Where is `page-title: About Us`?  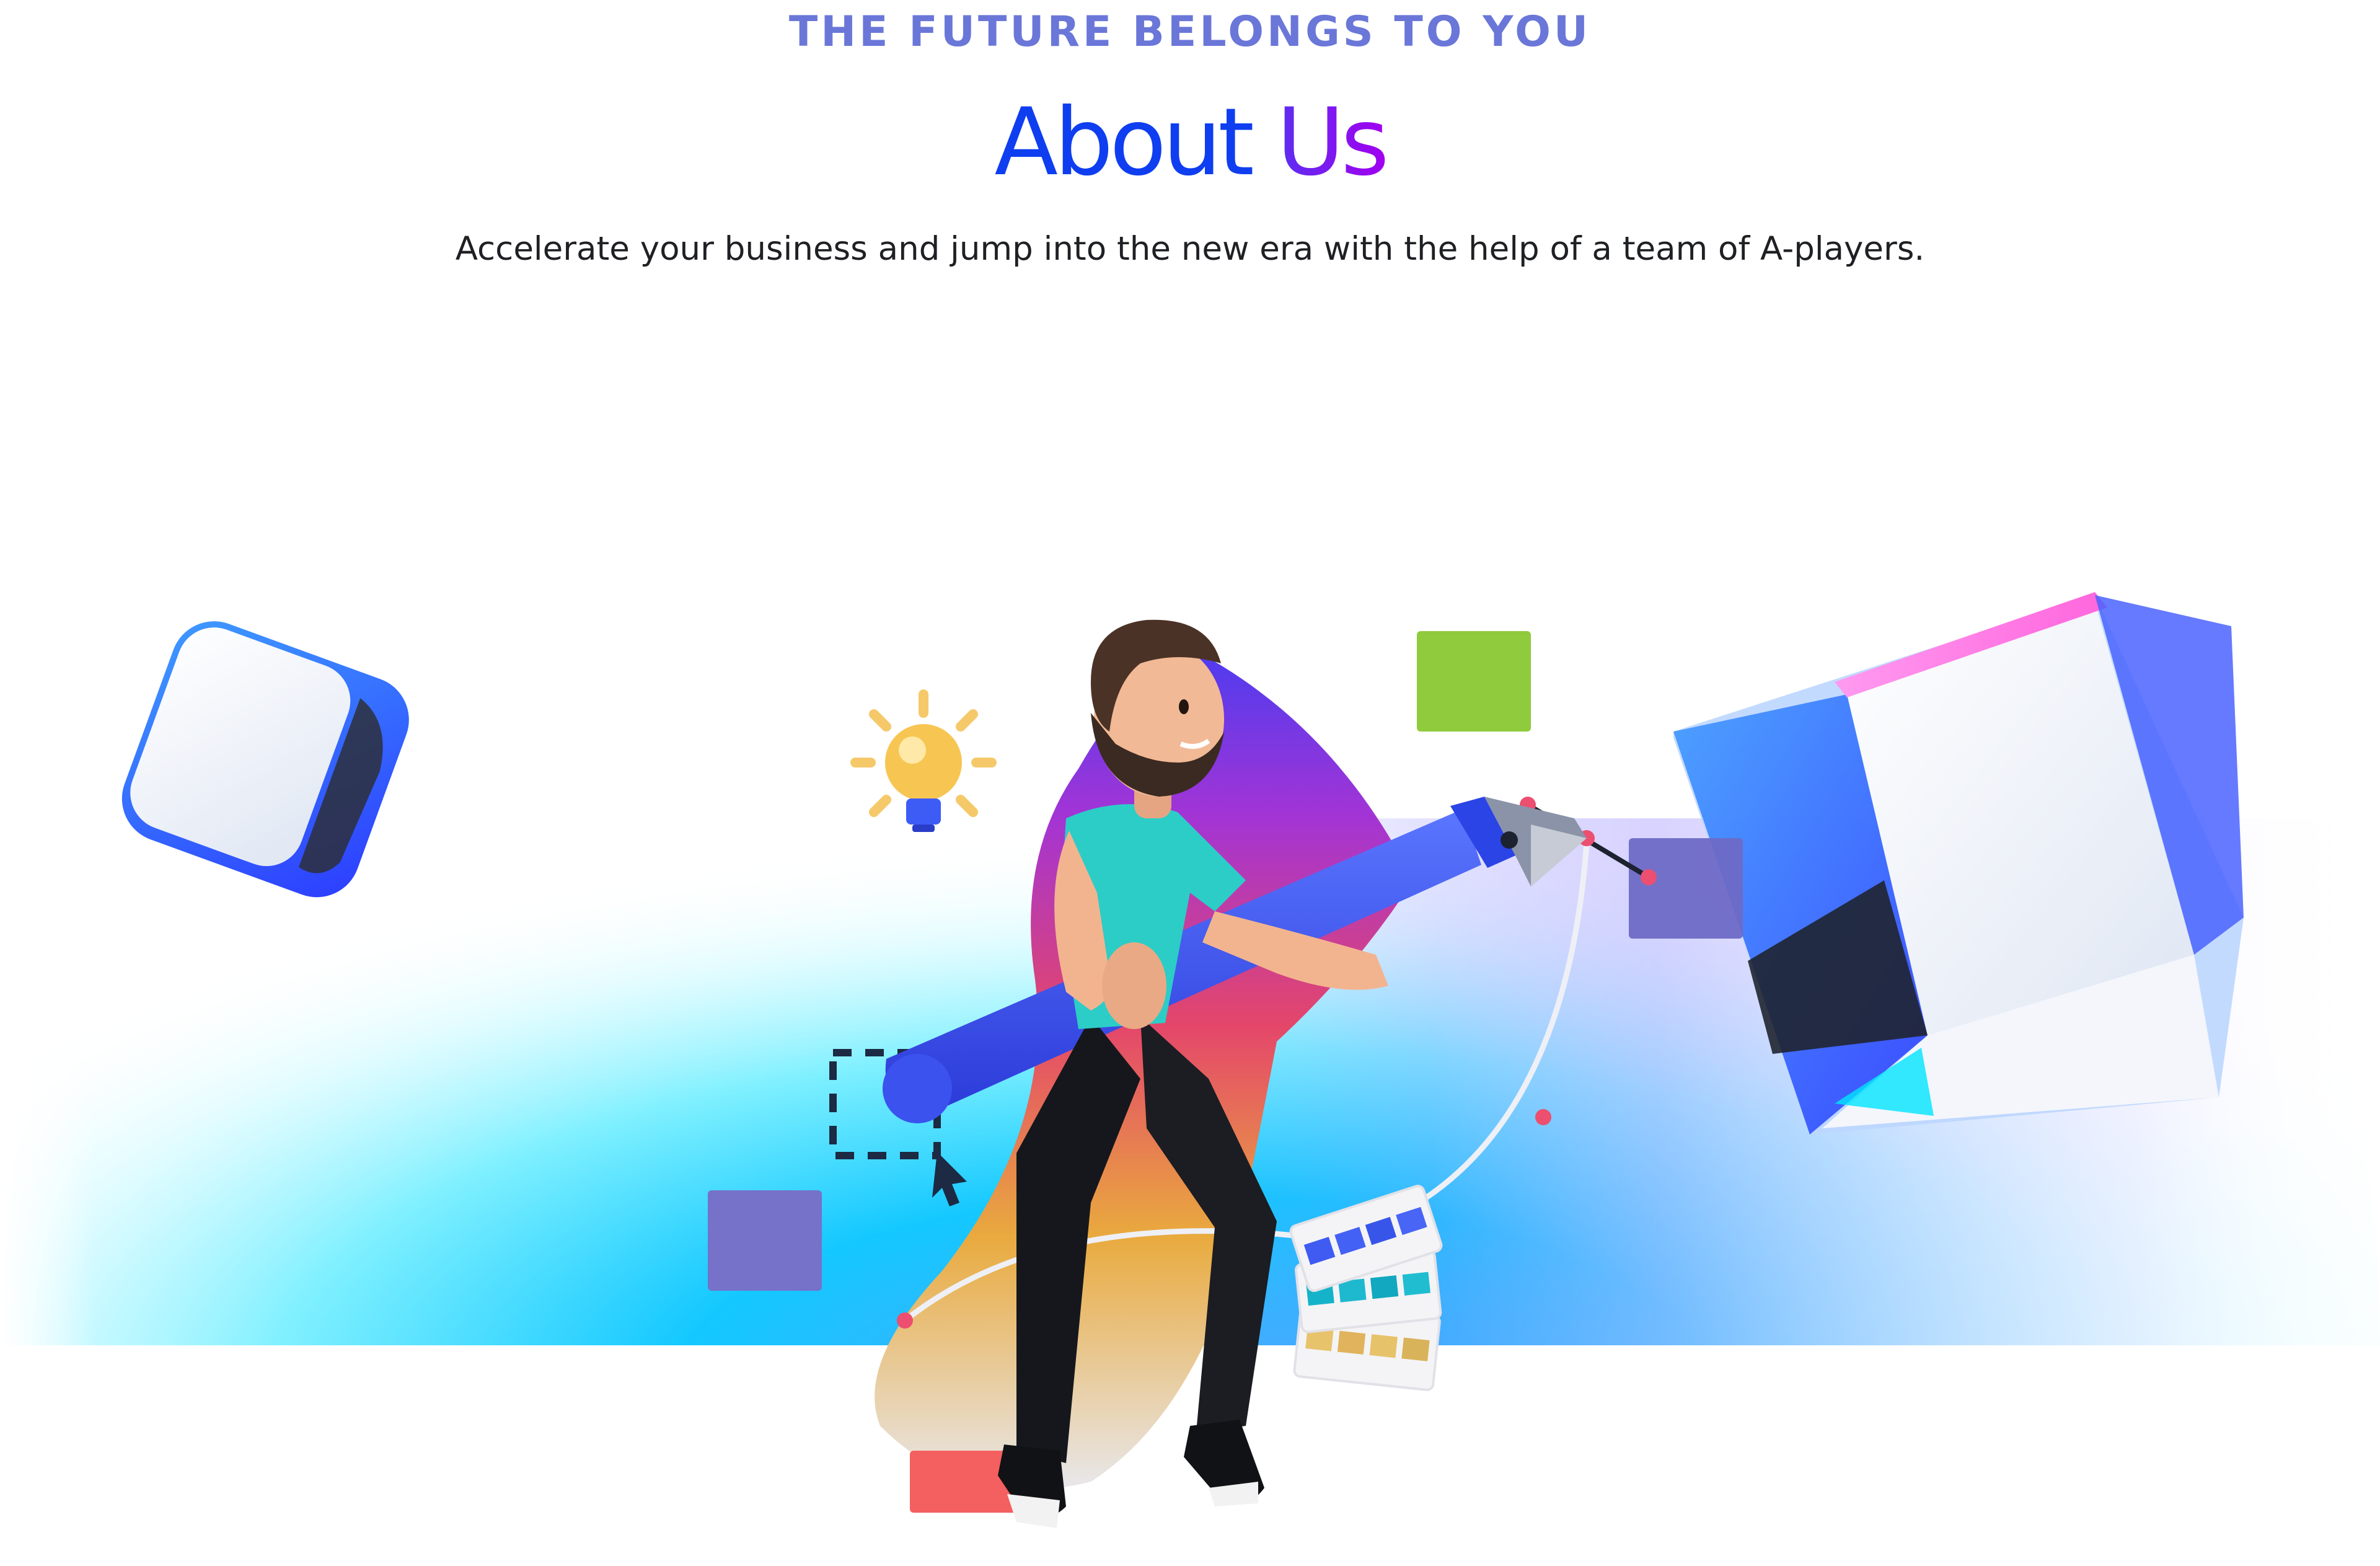
page-title: About Us is located at coordinates (1190, 142).